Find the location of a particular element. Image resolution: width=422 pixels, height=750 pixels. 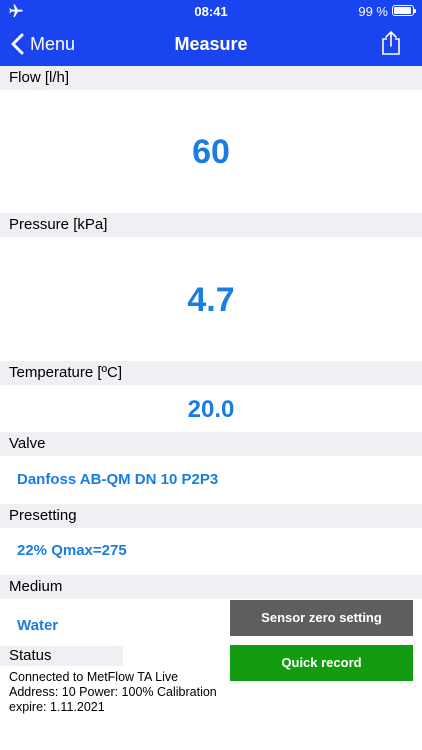

flow-value: 60 is located at coordinates (211, 152).